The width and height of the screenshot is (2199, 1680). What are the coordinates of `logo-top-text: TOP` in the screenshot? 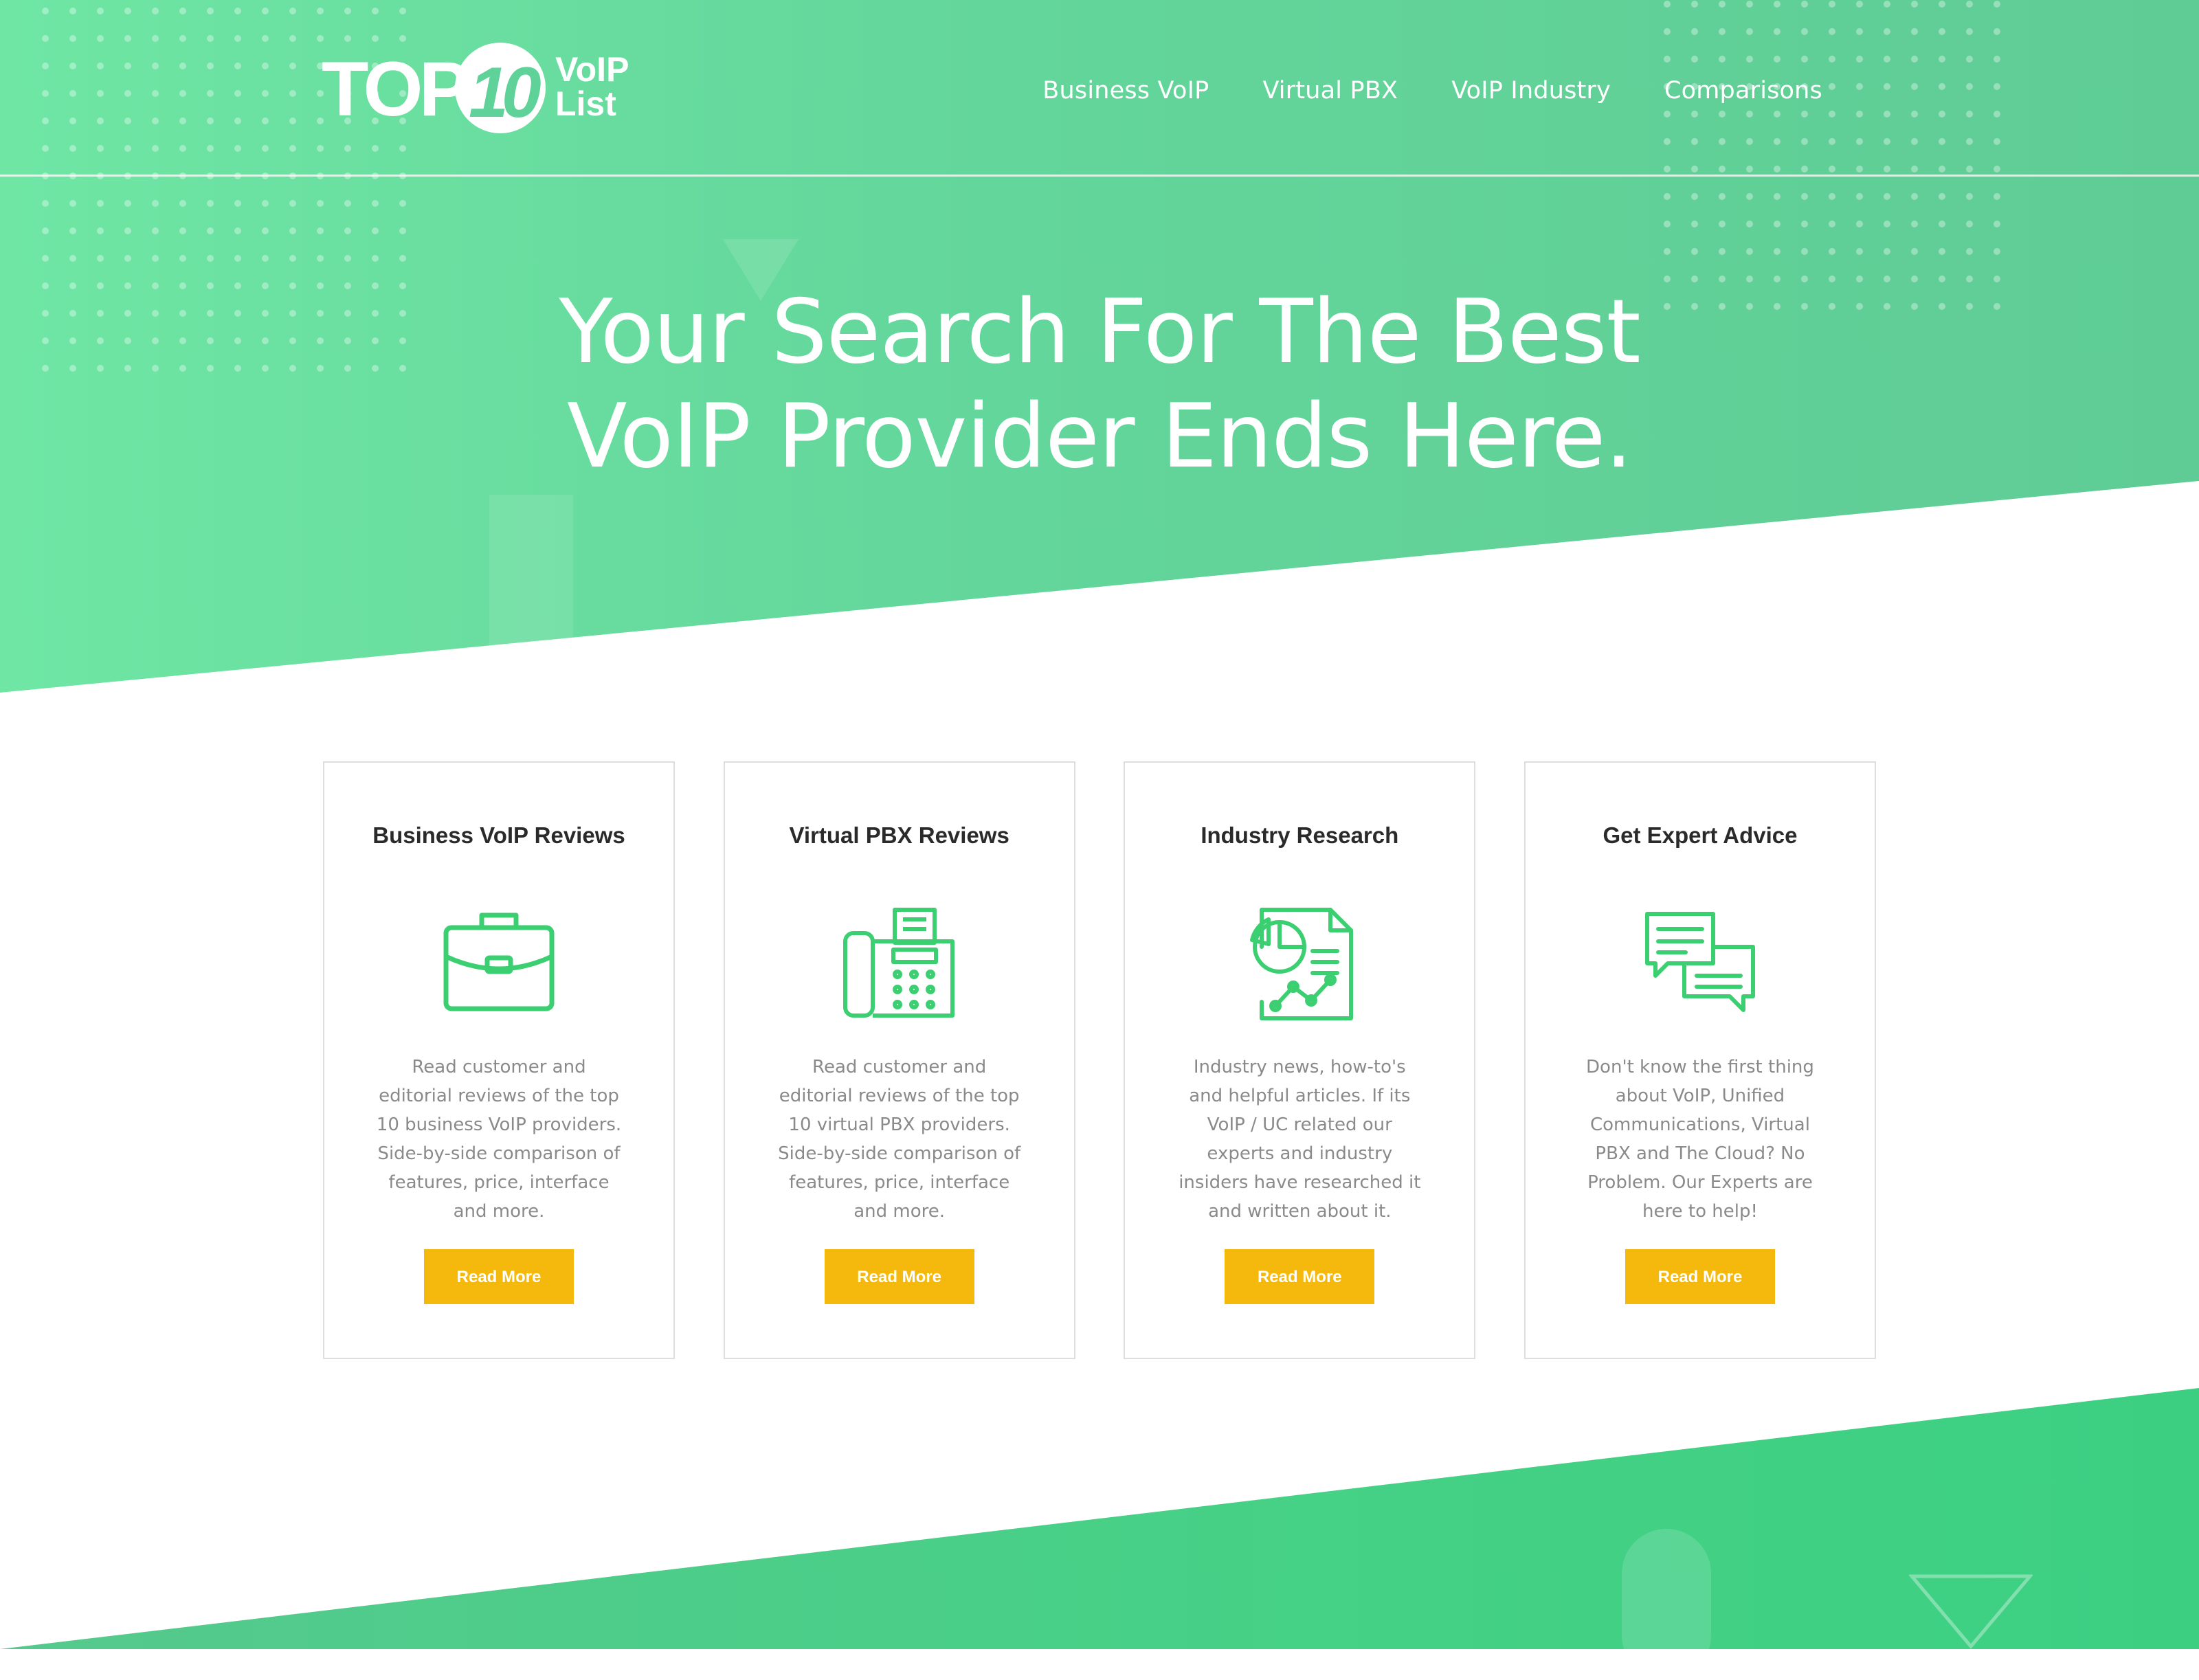 It's located at (395, 89).